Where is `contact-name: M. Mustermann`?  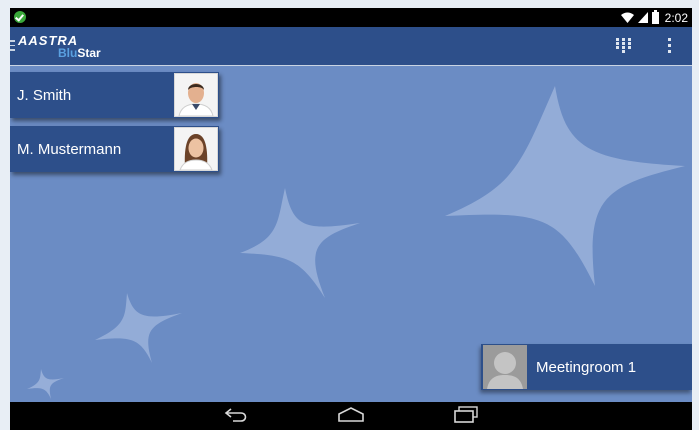
contact-name: M. Mustermann is located at coordinates (69, 149).